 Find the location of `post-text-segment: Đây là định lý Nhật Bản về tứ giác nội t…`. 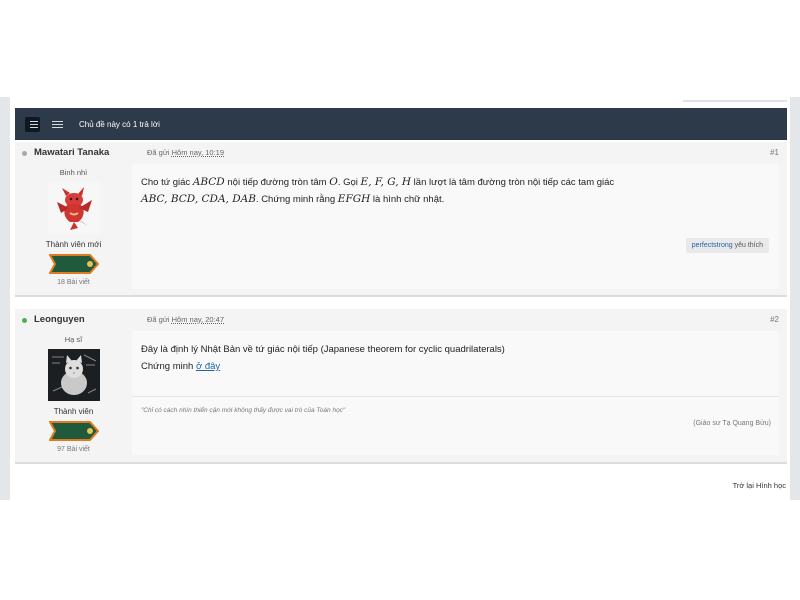

post-text-segment: Đây là định lý Nhật Bản về tứ giác nội t… is located at coordinates (323, 349).